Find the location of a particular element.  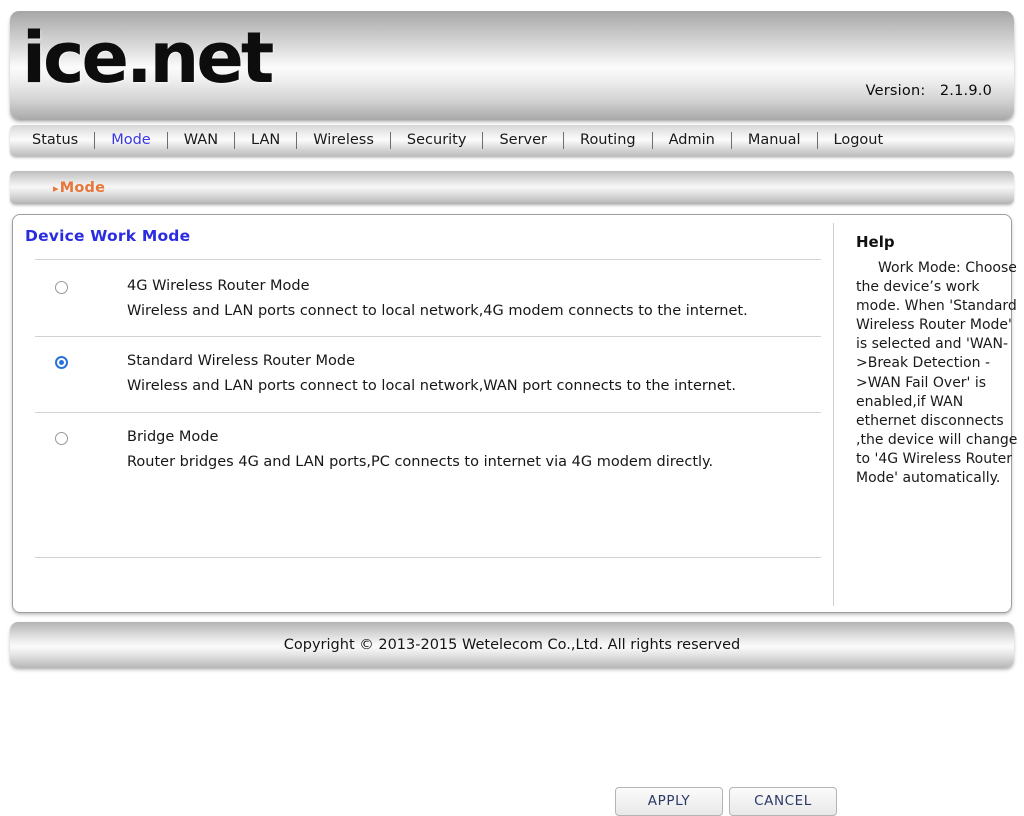

radio-bridge-mode is located at coordinates (61, 438).